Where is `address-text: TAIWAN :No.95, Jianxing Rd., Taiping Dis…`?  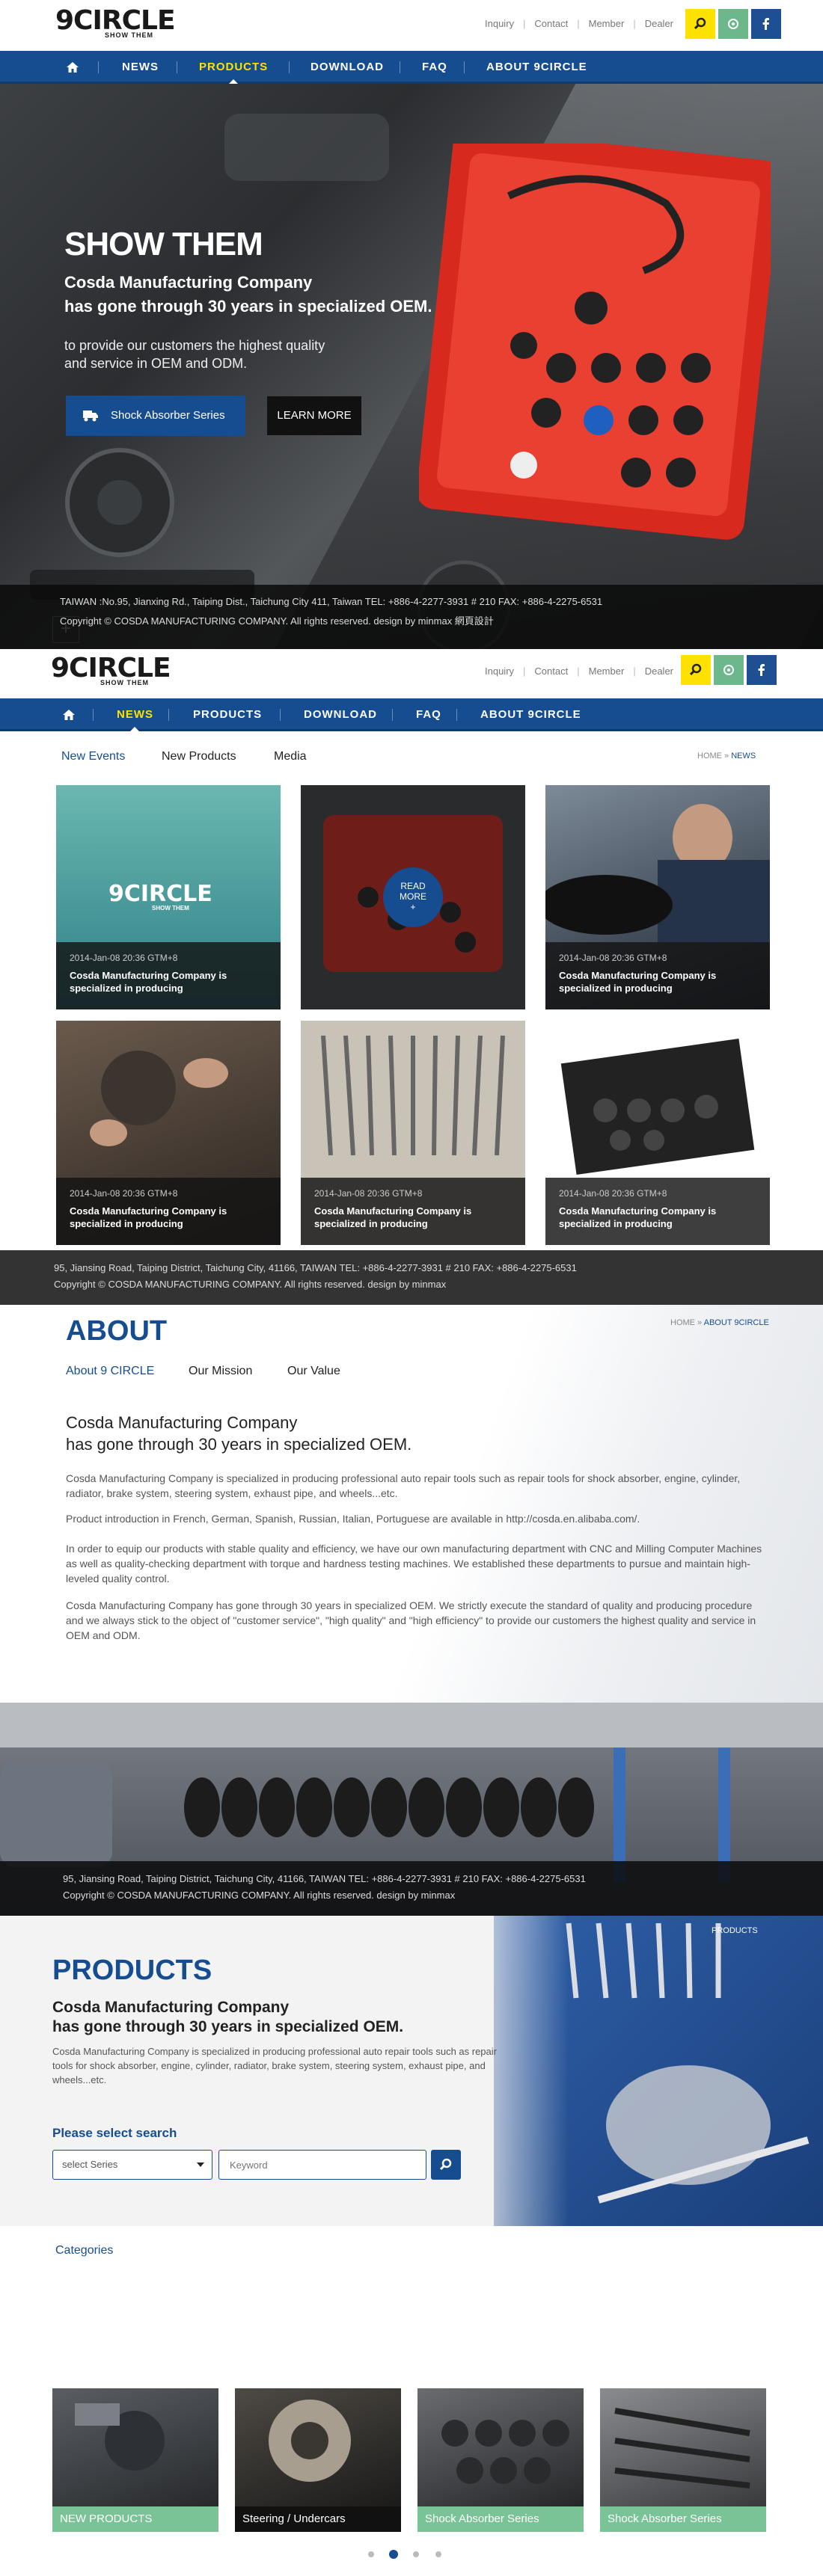 address-text: TAIWAN :No.95, Jianxing Rd., Taiping Dis… is located at coordinates (332, 601).